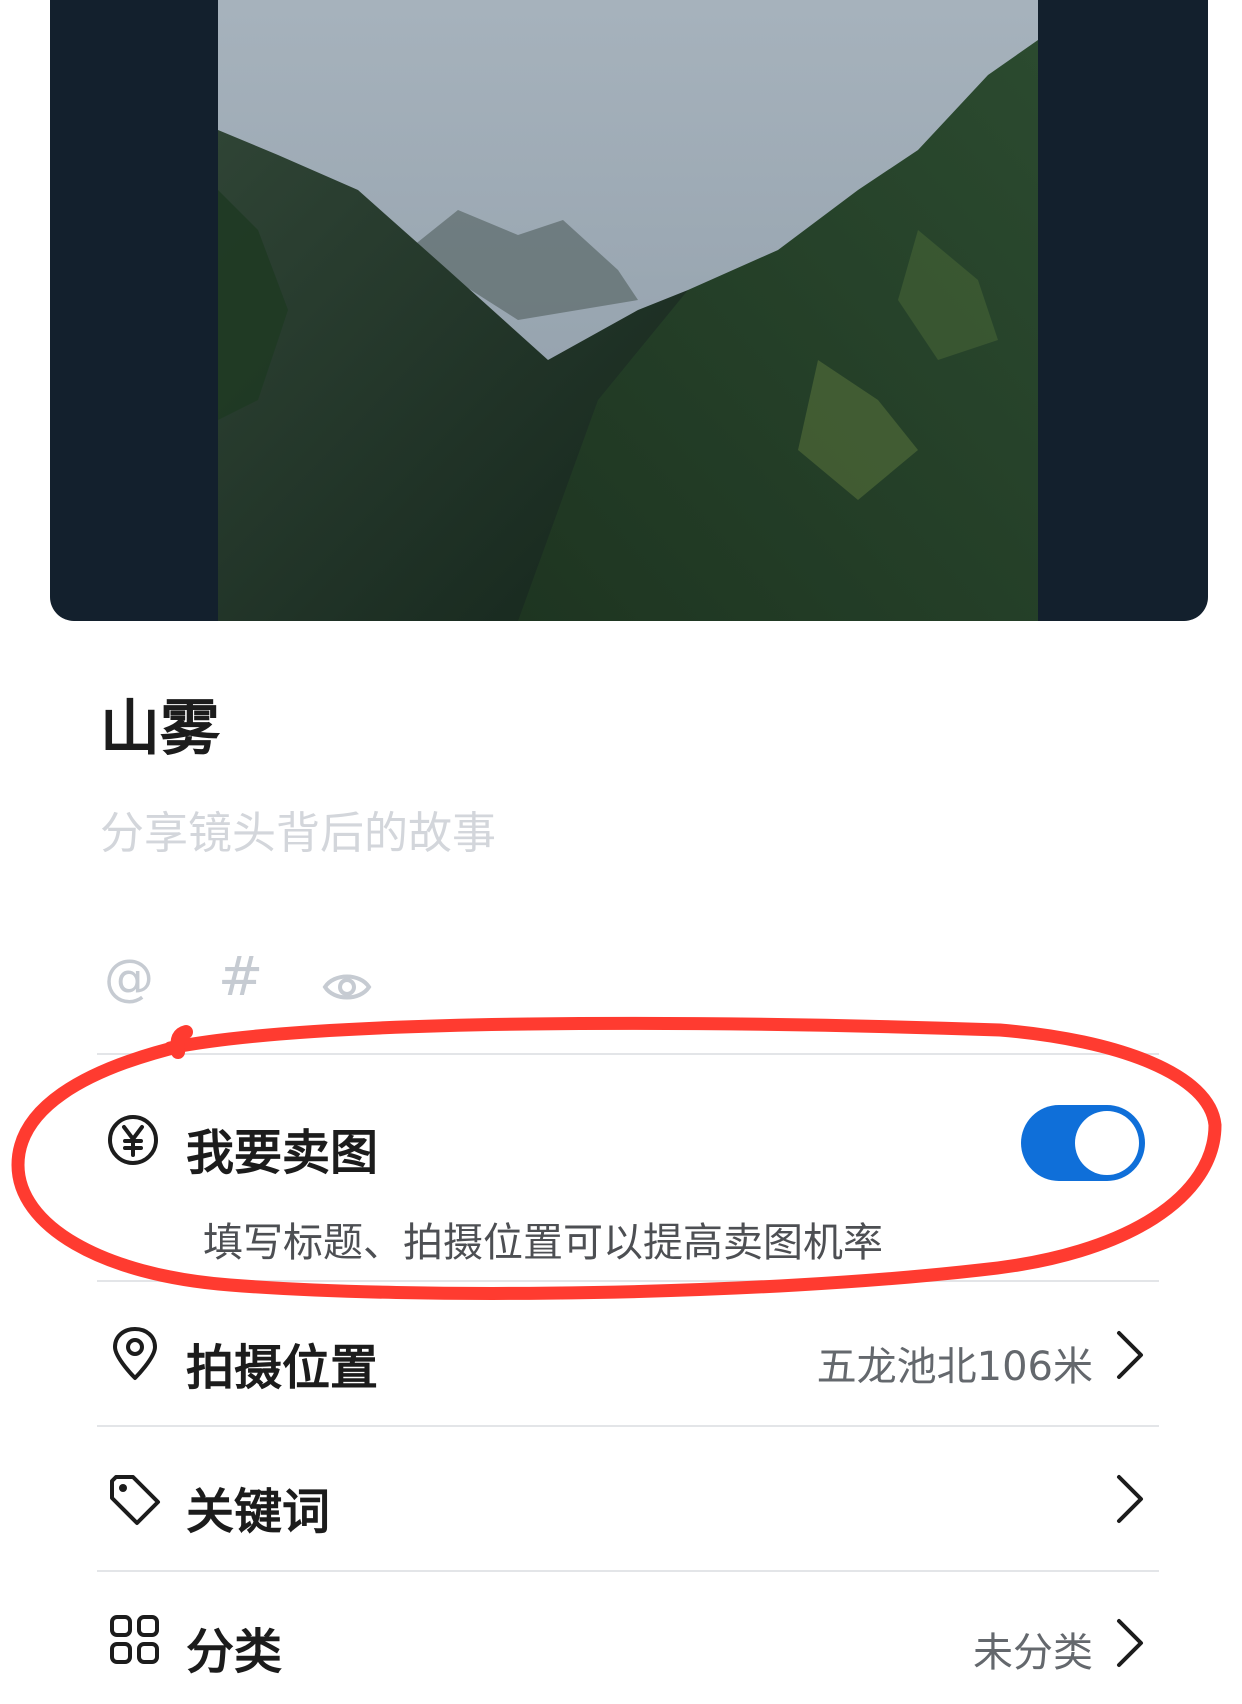  I want to click on sell-photo-toggle, so click(1083, 1143).